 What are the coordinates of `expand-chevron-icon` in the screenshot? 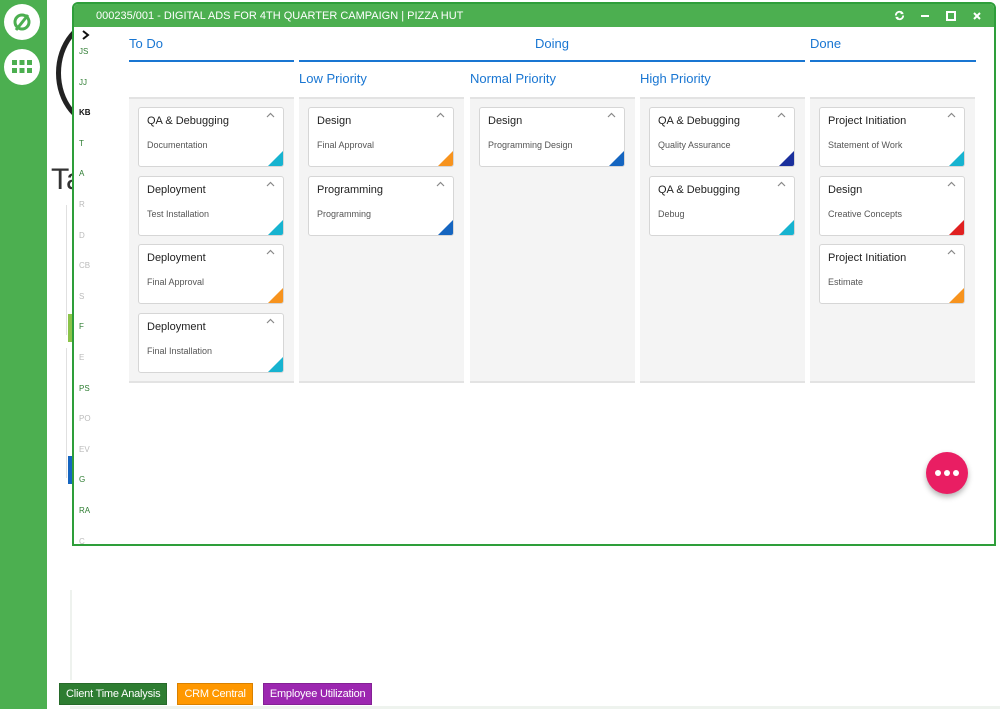 It's located at (85, 35).